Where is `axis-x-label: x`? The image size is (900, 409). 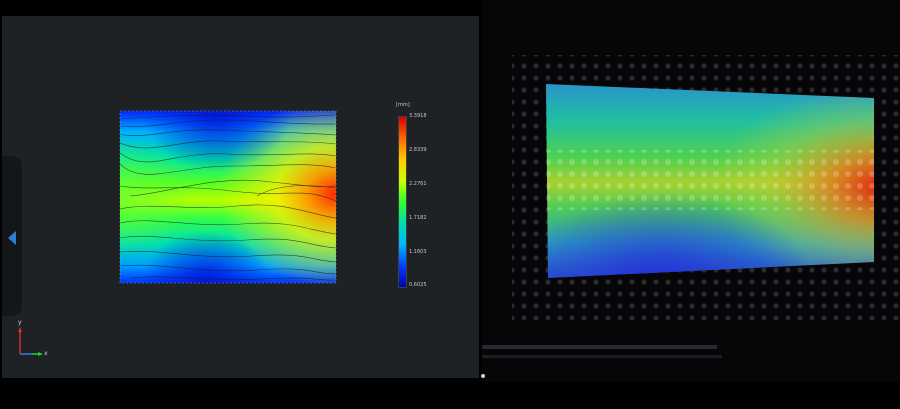 axis-x-label: x is located at coordinates (46, 353).